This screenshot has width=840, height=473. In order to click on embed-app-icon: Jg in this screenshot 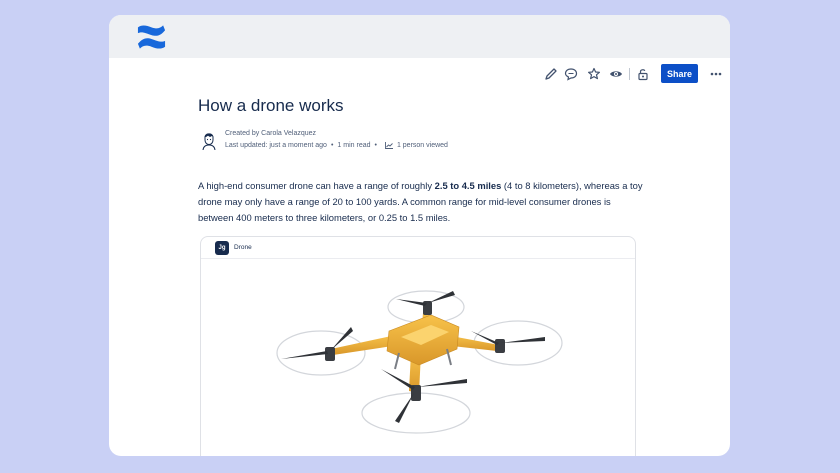, I will do `click(222, 248)`.